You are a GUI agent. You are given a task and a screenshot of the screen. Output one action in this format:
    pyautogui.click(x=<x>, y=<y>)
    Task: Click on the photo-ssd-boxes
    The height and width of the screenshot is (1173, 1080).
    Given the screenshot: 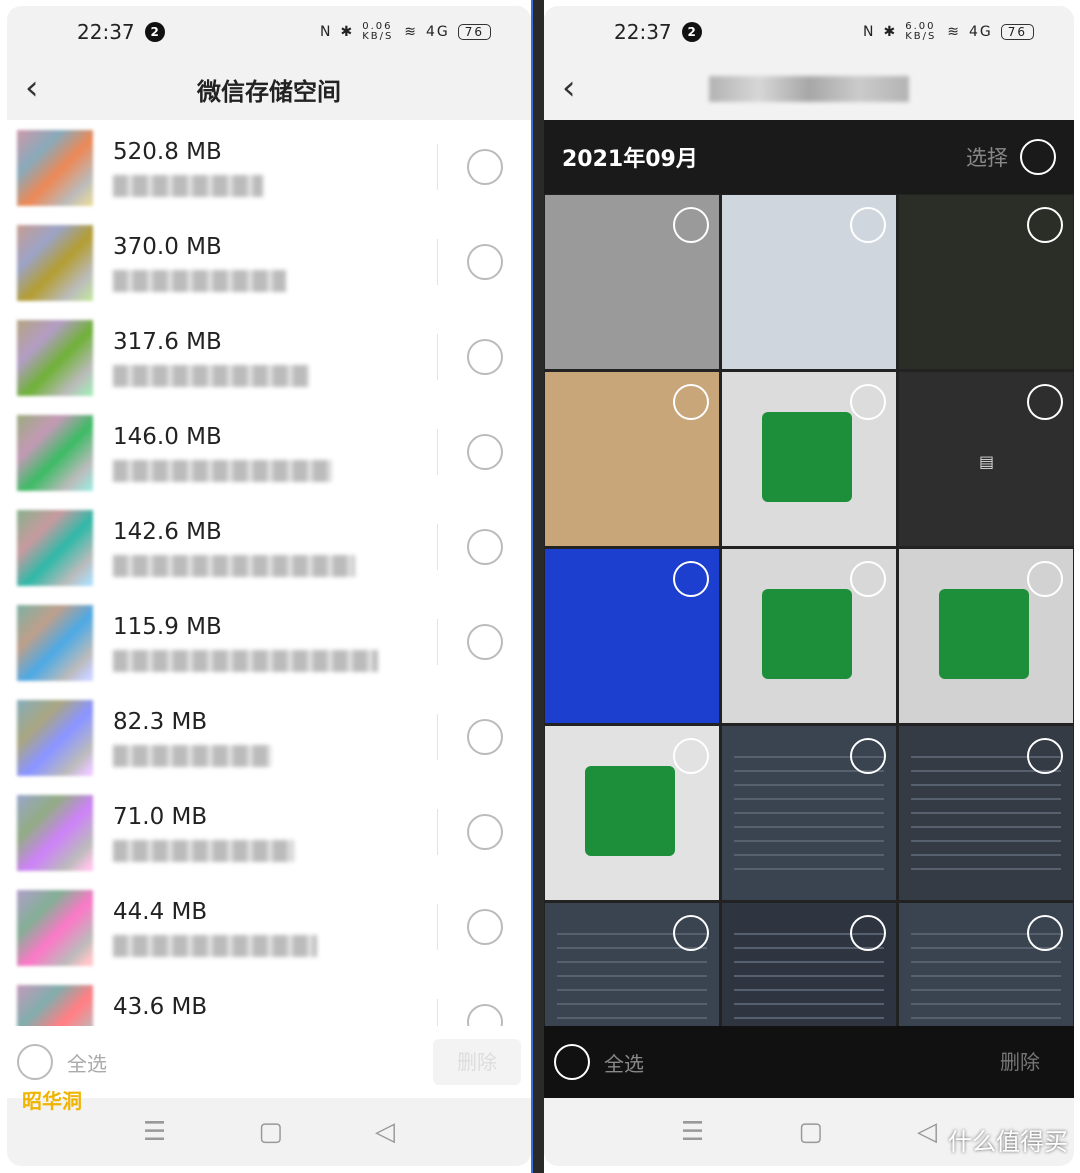 What is the action you would take?
    pyautogui.click(x=809, y=282)
    